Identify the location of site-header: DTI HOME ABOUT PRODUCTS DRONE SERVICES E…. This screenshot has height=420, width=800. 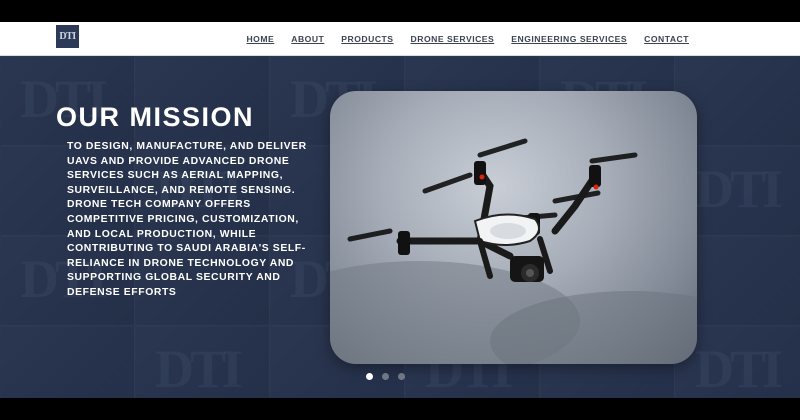
(400, 39).